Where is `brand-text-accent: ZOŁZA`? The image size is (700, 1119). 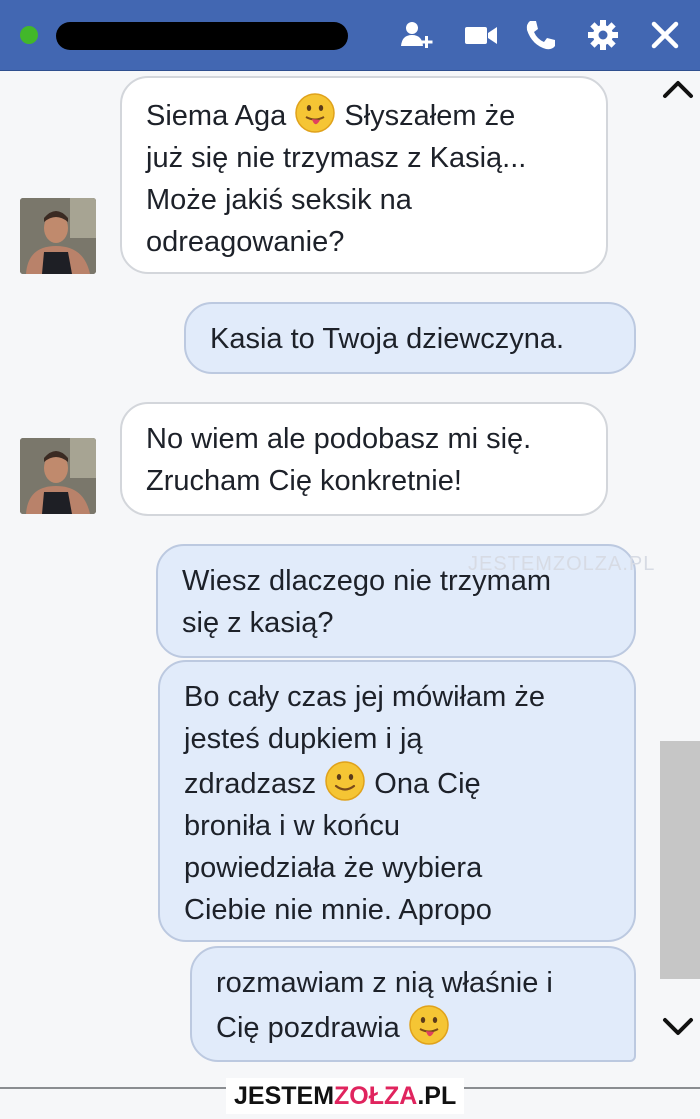
brand-text-accent: ZOŁZA is located at coordinates (376, 1096).